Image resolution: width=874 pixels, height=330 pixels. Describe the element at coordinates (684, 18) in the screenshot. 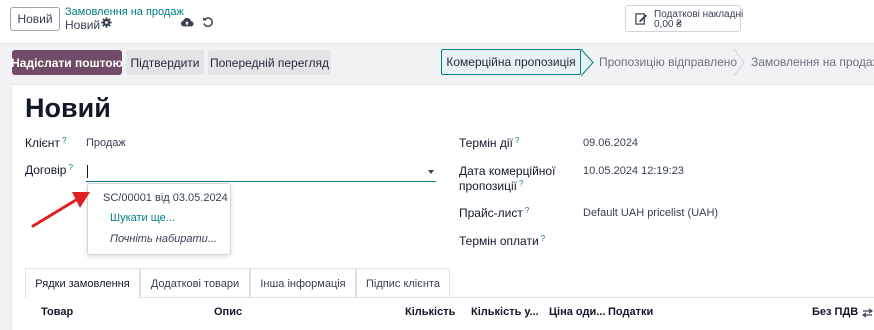

I see `tax-invoices-smart-button: Податкові накладні 0,00 ₴` at that location.